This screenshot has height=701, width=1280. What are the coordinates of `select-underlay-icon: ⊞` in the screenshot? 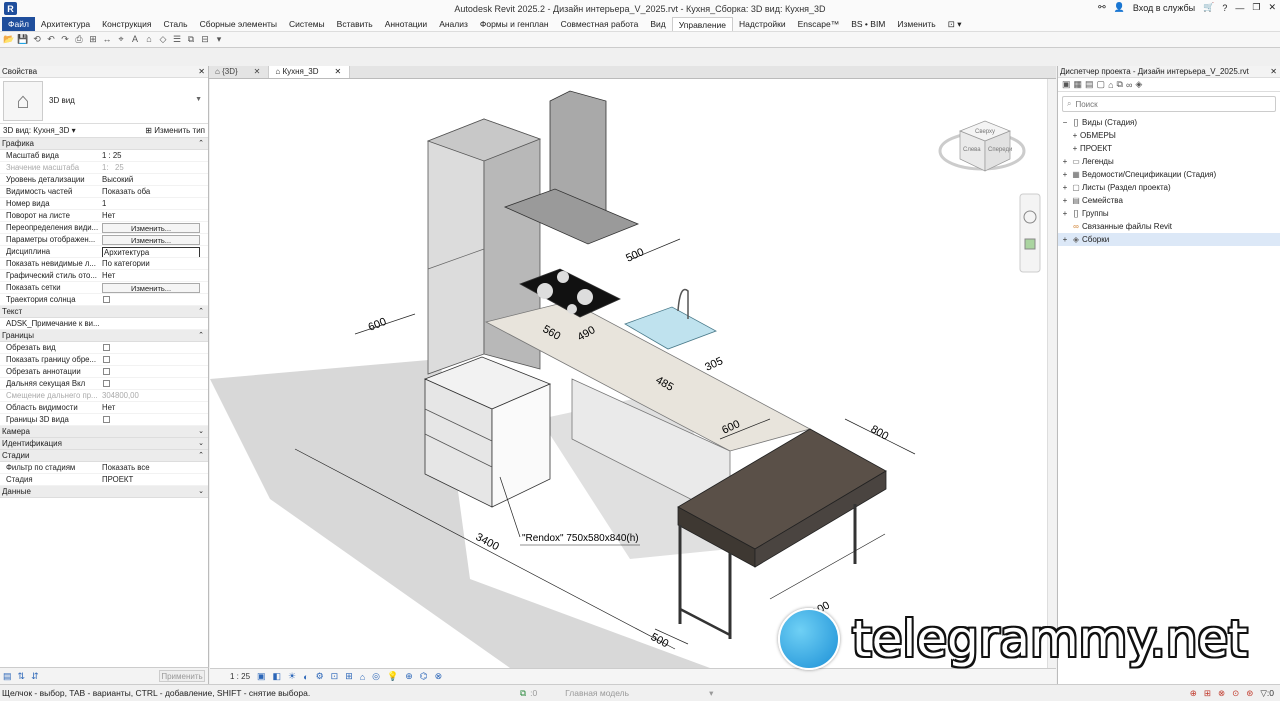 It's located at (1207, 693).